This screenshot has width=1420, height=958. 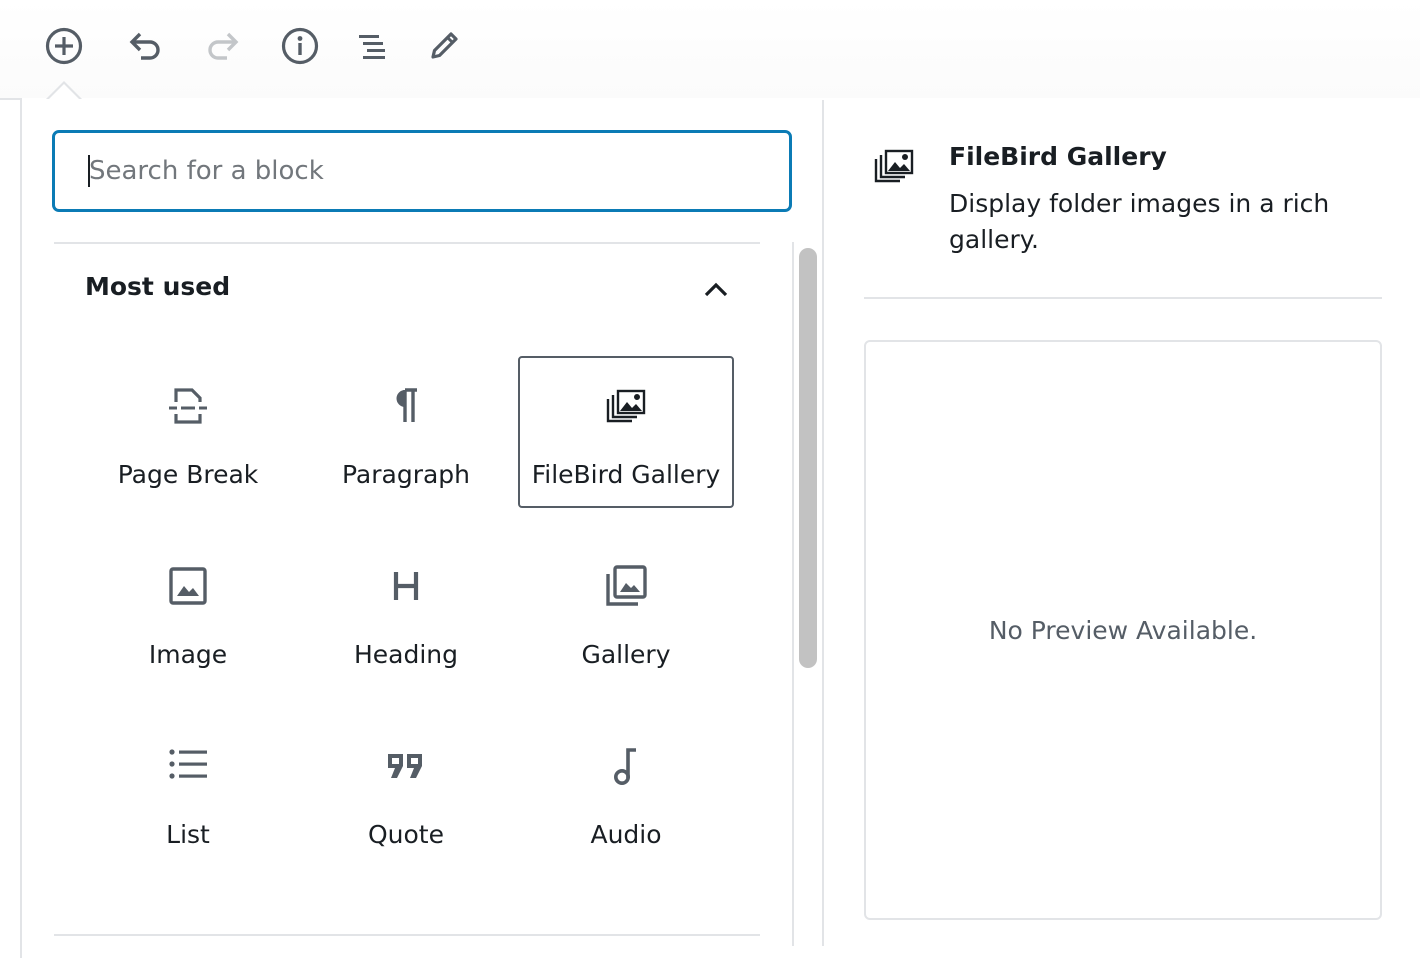 What do you see at coordinates (1058, 156) in the screenshot?
I see `preview-block-title: FileBird Gallery` at bounding box center [1058, 156].